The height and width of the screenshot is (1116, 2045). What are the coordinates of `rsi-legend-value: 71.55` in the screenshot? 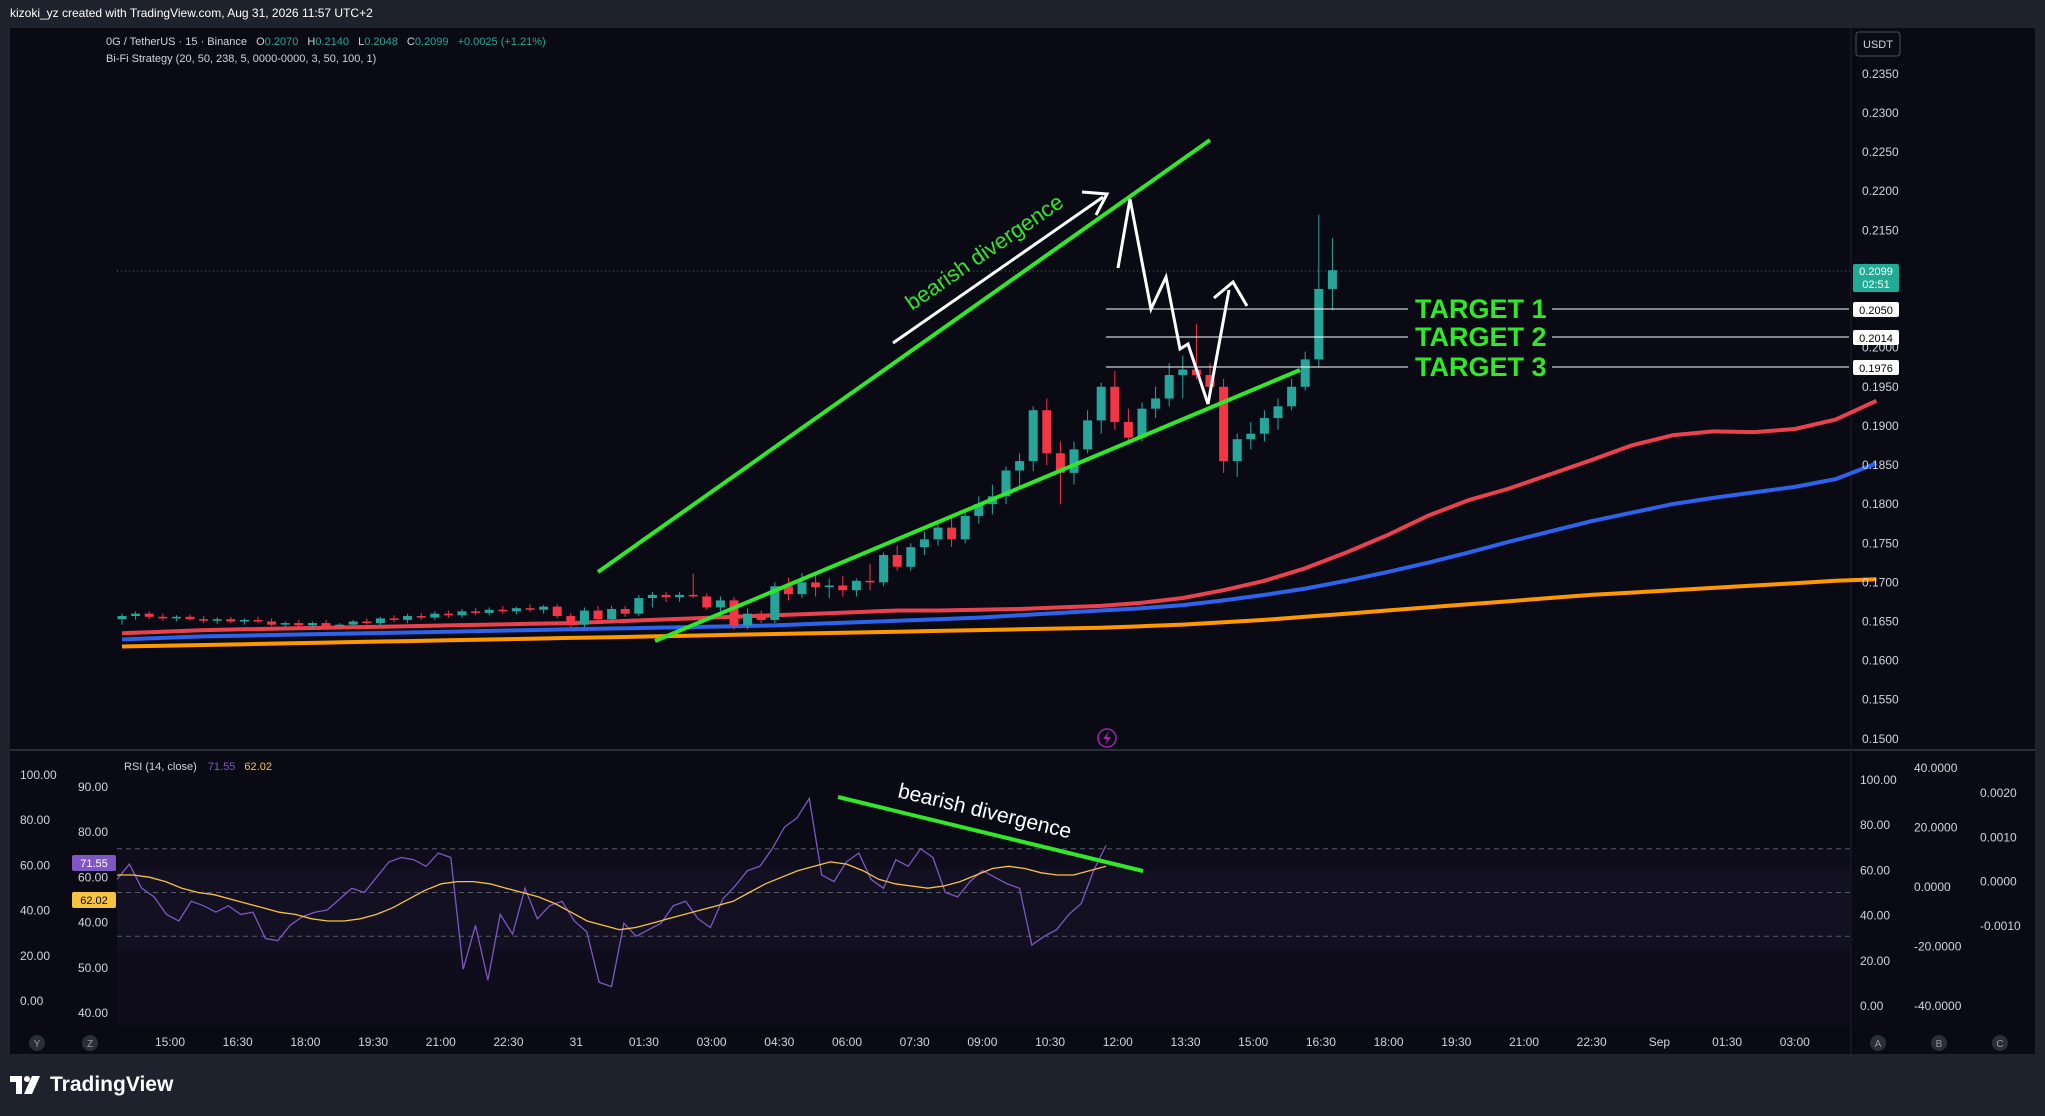 It's located at (222, 767).